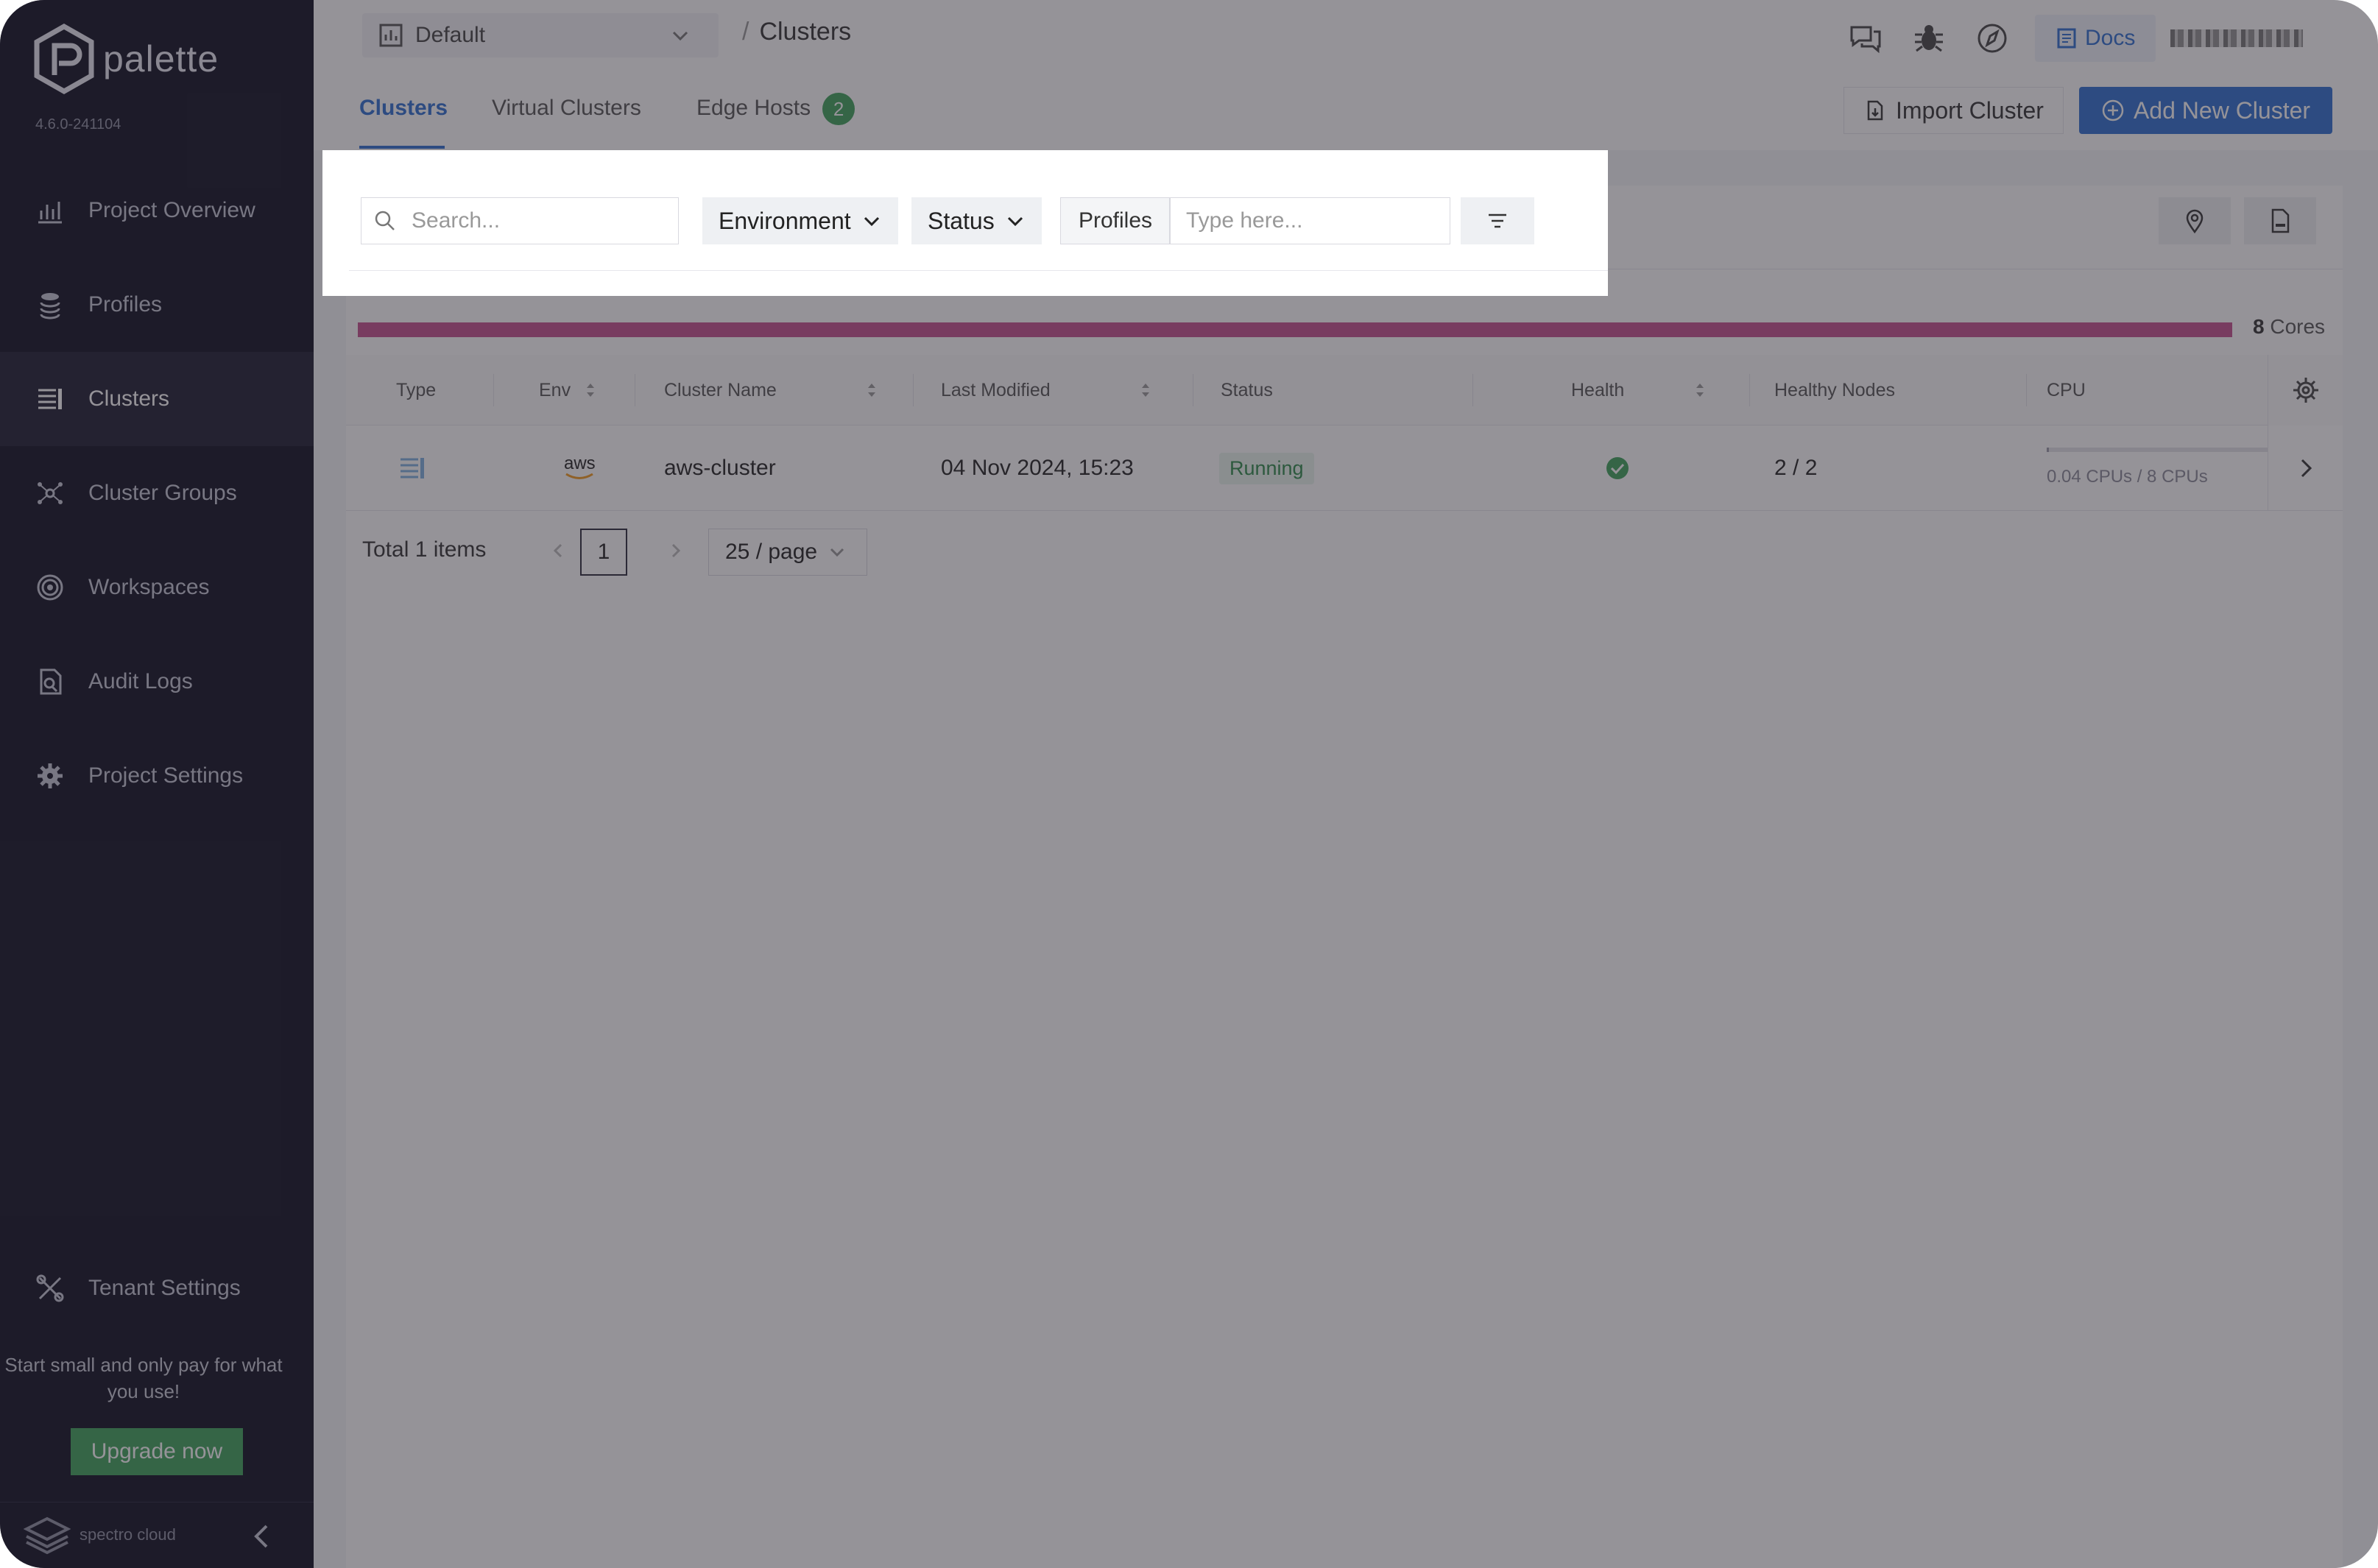 This screenshot has height=1568, width=2378. I want to click on env-cell: aws, so click(580, 468).